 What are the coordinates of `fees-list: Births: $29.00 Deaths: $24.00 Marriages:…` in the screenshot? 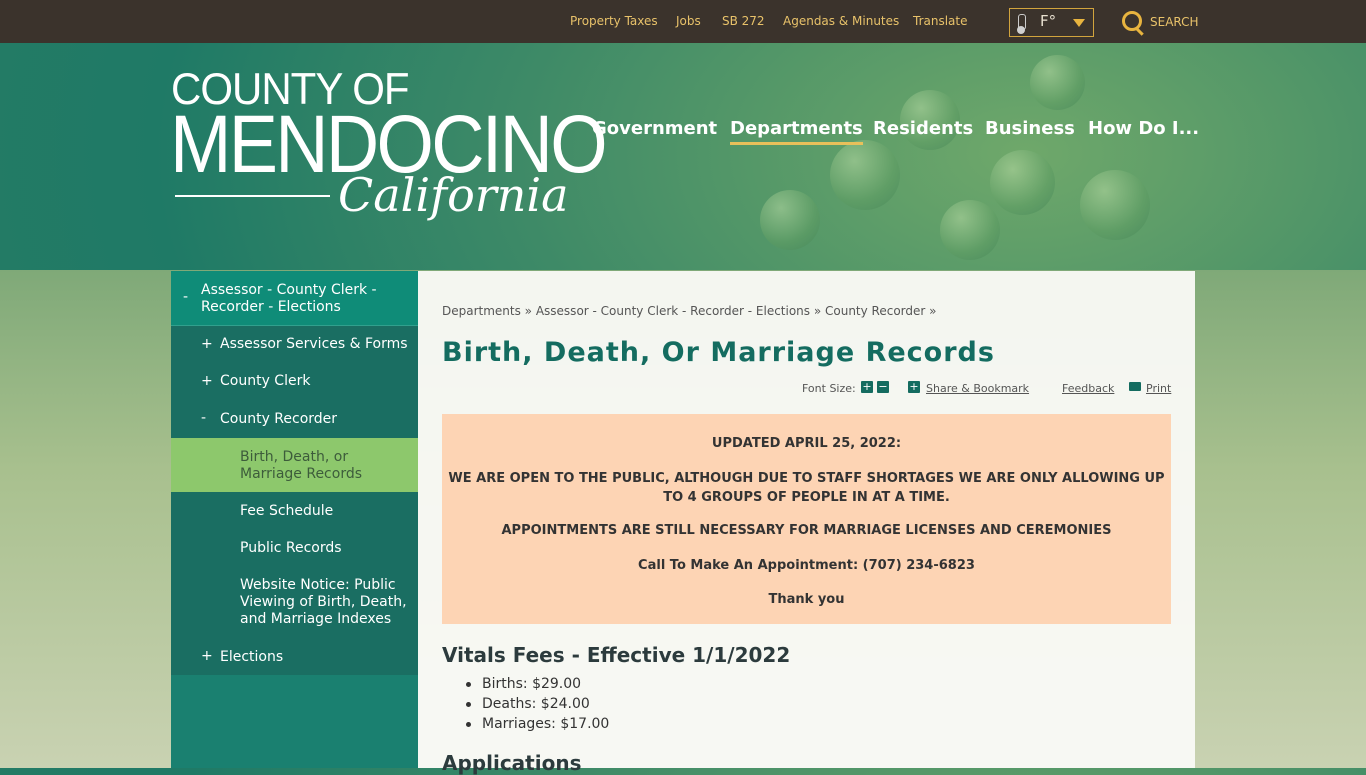 It's located at (525, 704).